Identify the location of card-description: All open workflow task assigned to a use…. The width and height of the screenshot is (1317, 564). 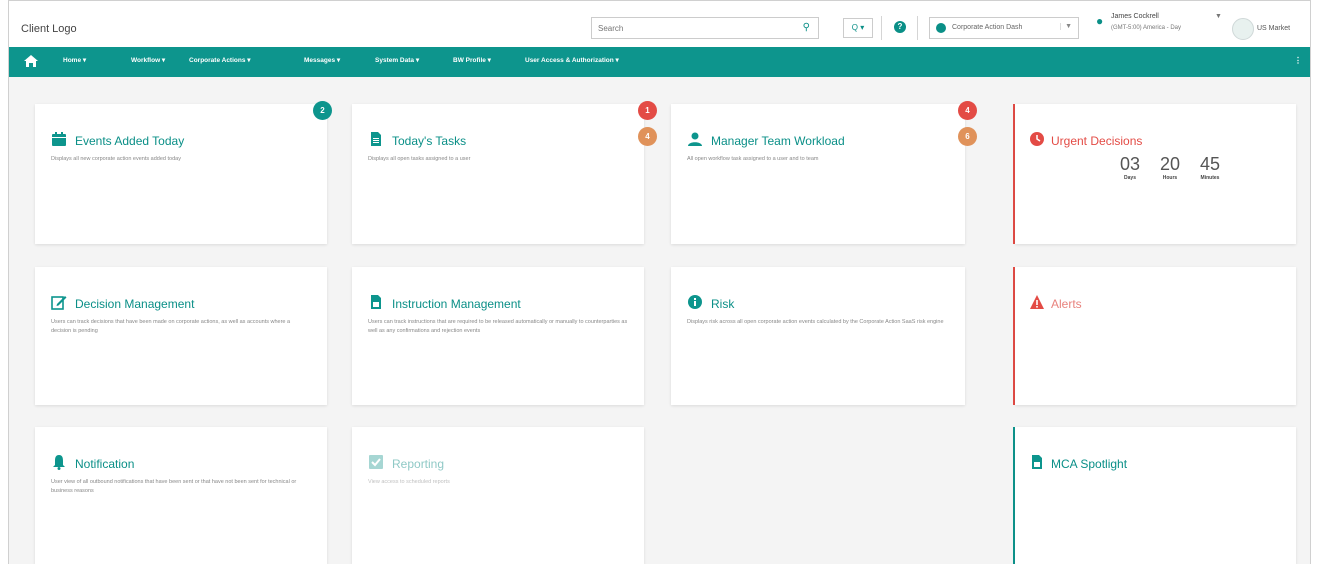
(753, 159).